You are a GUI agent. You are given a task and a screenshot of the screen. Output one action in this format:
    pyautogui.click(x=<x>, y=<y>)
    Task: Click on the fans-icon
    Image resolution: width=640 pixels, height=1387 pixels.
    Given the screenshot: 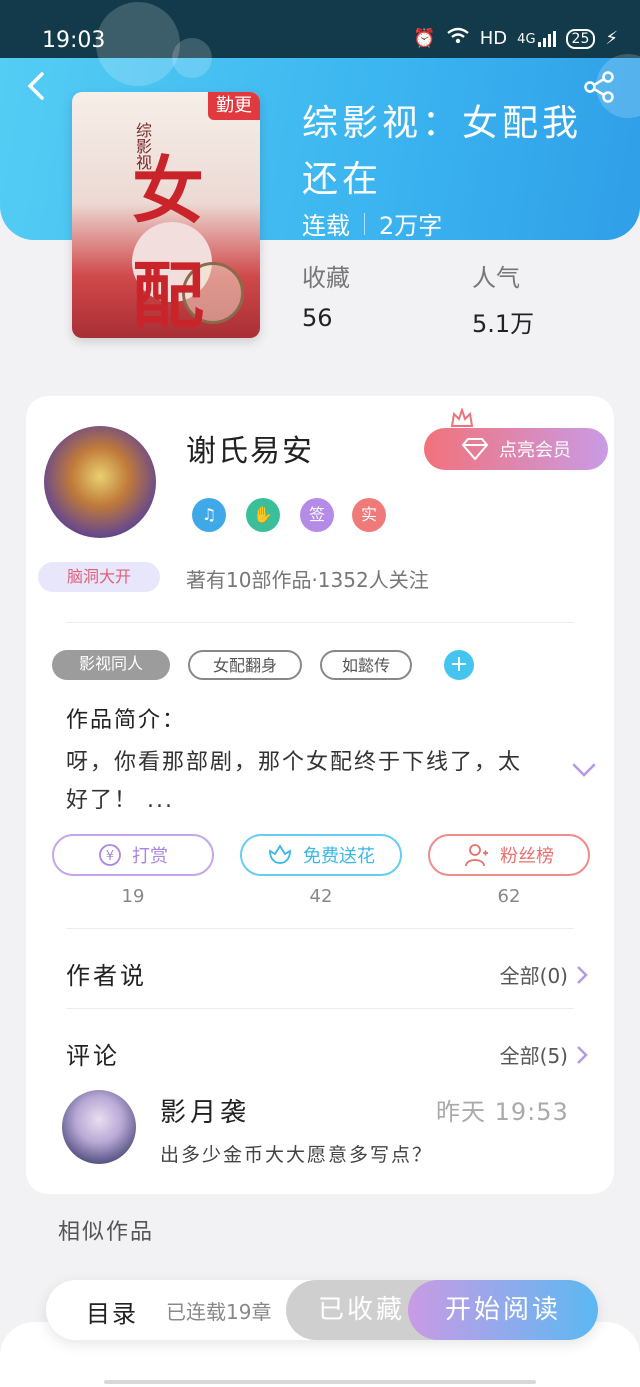 What is the action you would take?
    pyautogui.click(x=476, y=855)
    